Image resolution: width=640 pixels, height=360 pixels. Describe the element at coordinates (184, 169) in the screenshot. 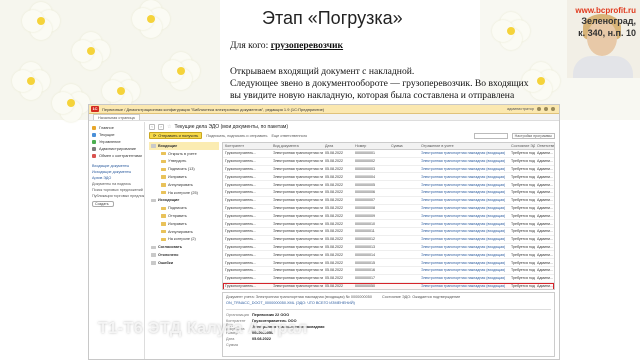

I see `tree-node: Подписать (13)` at that location.